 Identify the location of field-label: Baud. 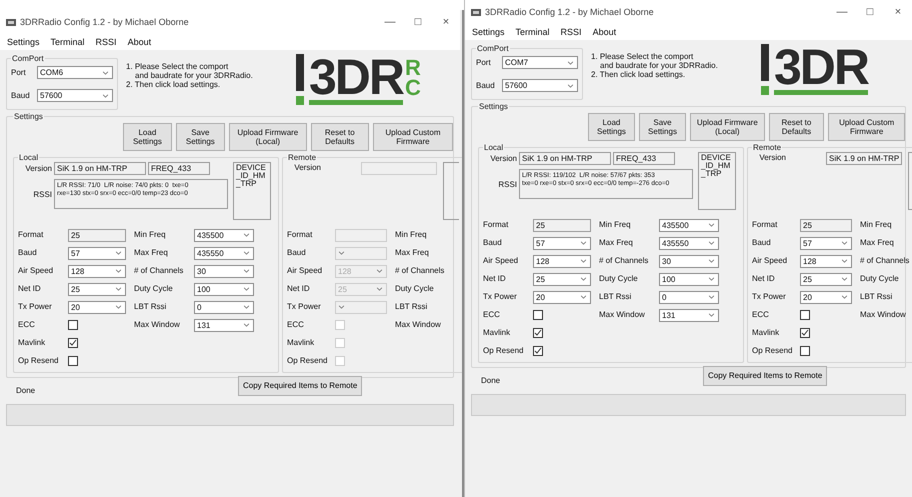
(486, 85).